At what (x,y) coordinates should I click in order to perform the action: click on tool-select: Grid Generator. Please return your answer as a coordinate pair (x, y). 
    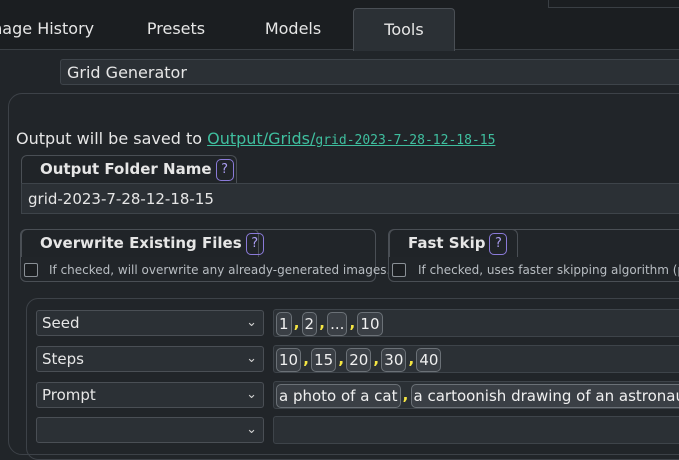
    Looking at the image, I should click on (369, 72).